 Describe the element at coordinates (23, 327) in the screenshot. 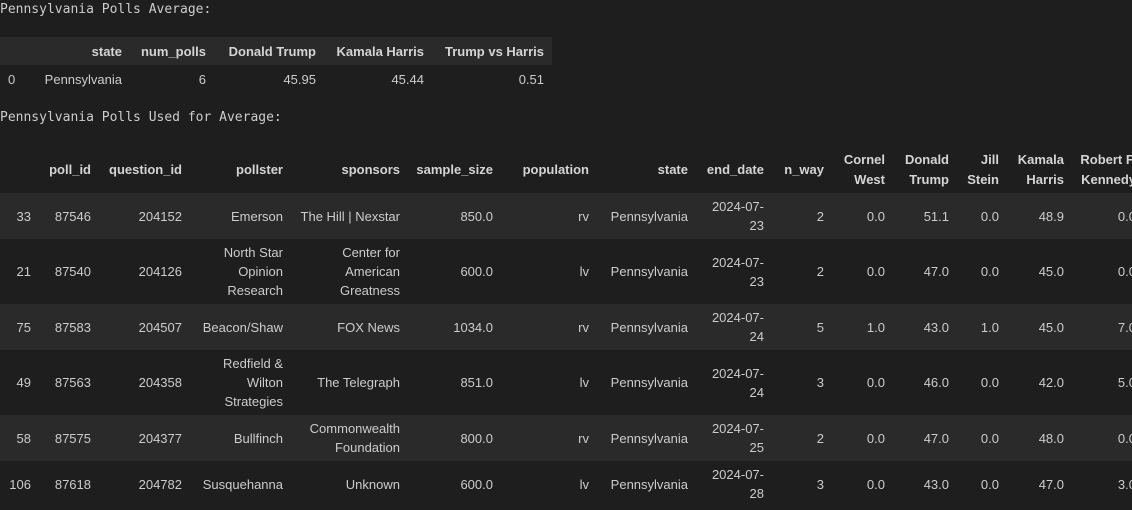

I see `row-index: 75` at that location.